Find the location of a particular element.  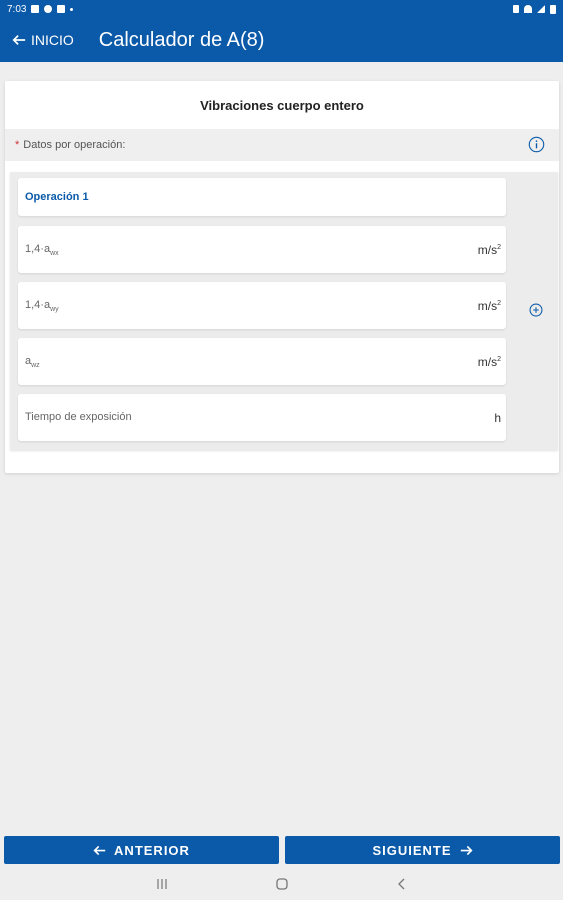

required-mark: * is located at coordinates (17, 145).